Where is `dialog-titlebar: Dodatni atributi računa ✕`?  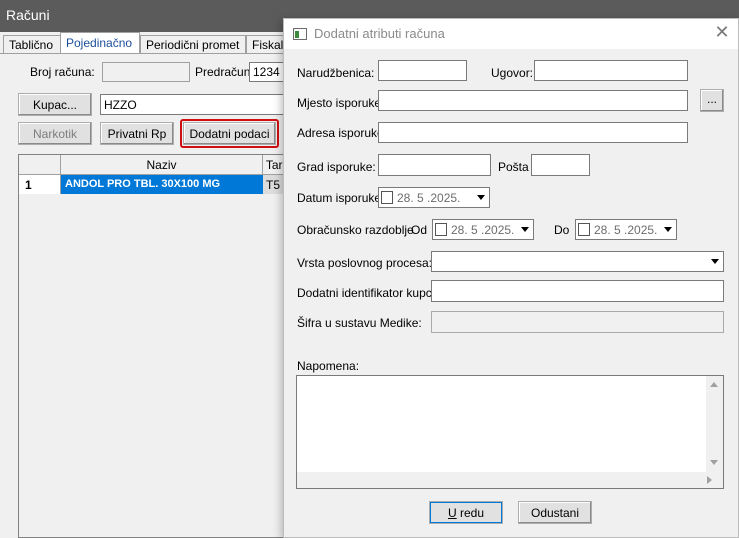 dialog-titlebar: Dodatni atributi računa ✕ is located at coordinates (511, 34).